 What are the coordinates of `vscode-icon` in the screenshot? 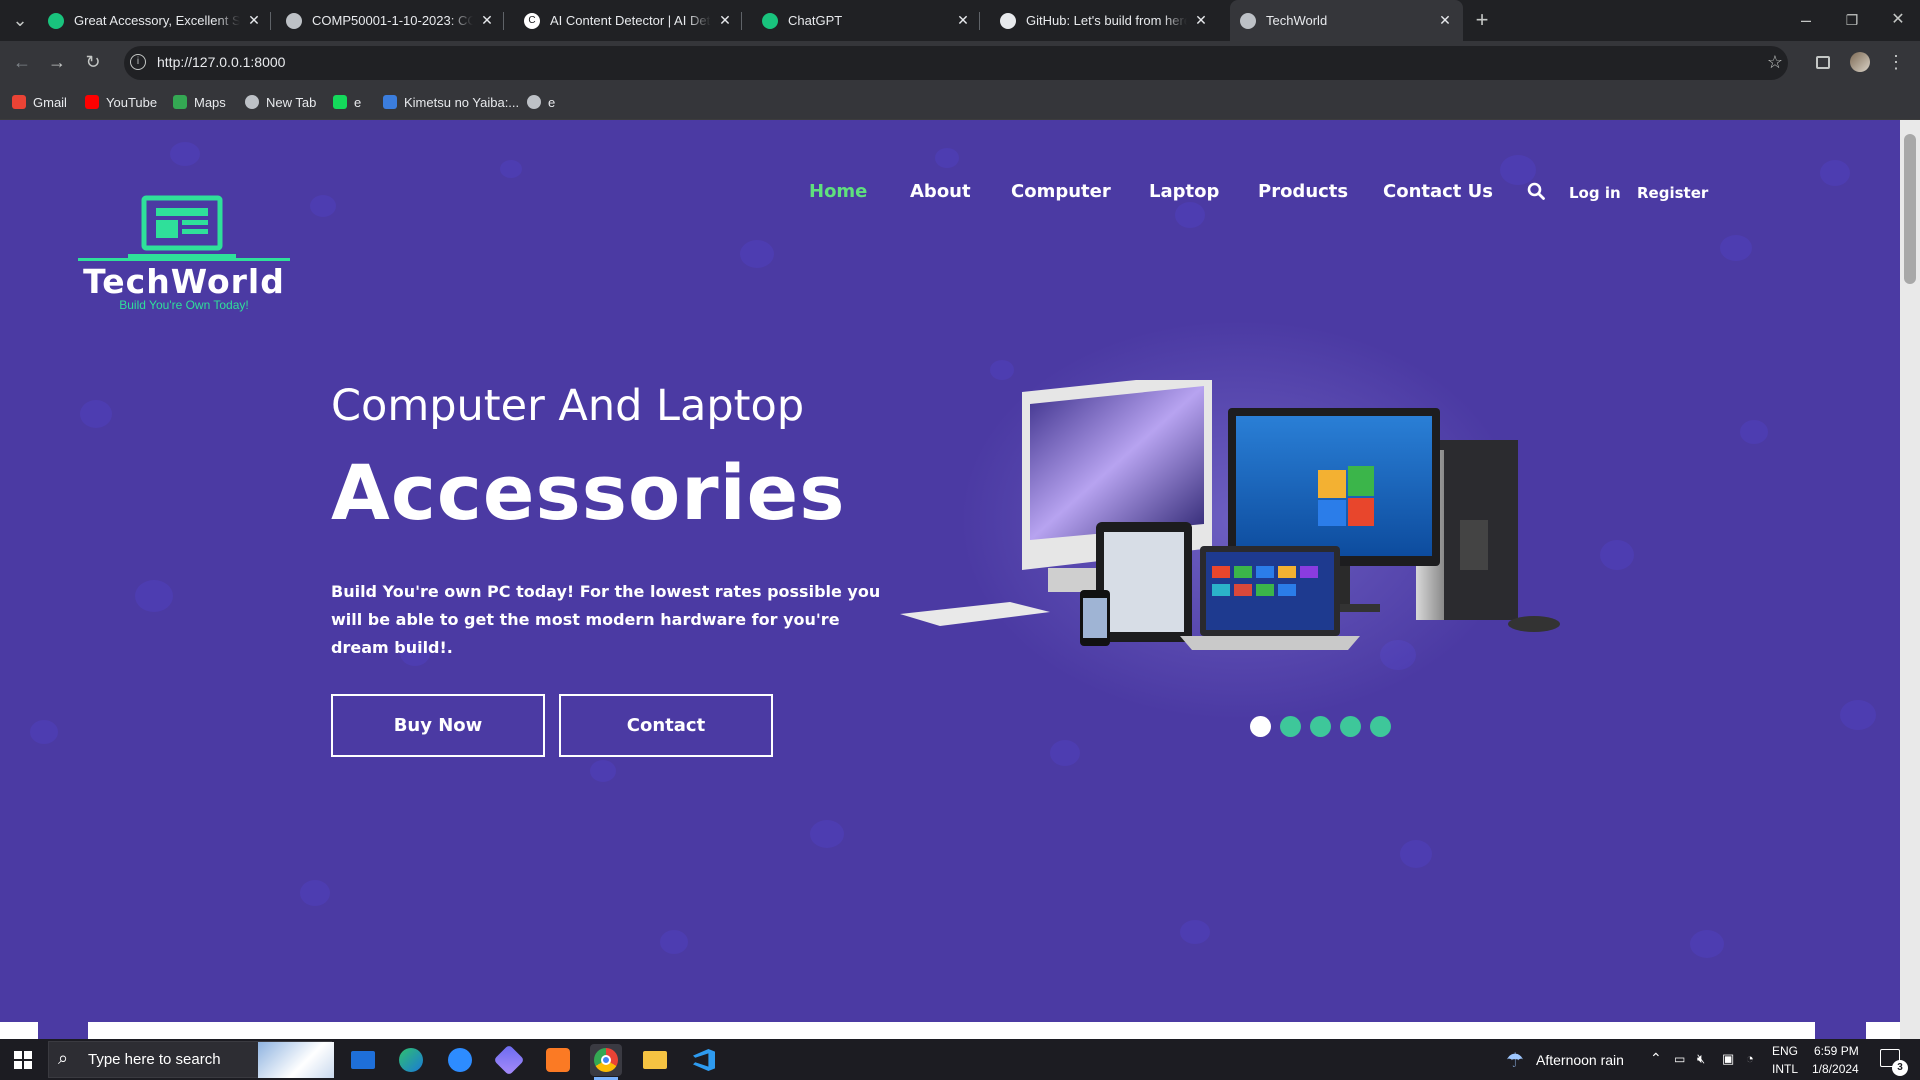 It's located at (704, 1060).